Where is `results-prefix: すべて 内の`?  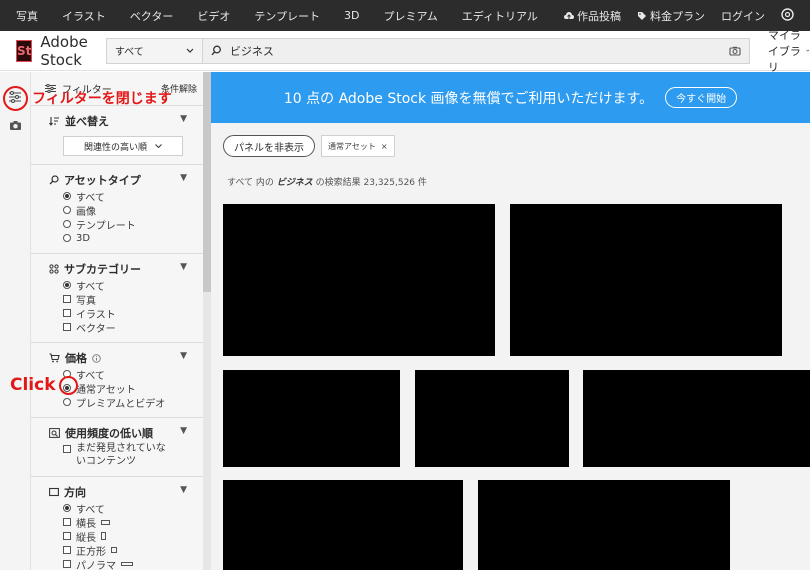 results-prefix: すべて 内の is located at coordinates (250, 183).